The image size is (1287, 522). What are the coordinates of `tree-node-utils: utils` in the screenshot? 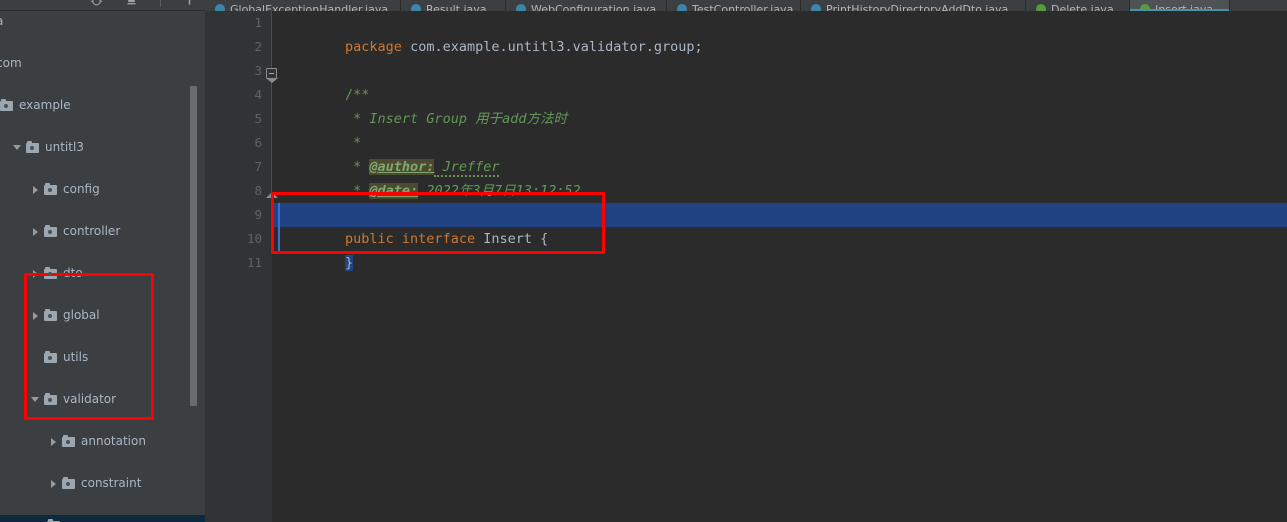 It's located at (102, 357).